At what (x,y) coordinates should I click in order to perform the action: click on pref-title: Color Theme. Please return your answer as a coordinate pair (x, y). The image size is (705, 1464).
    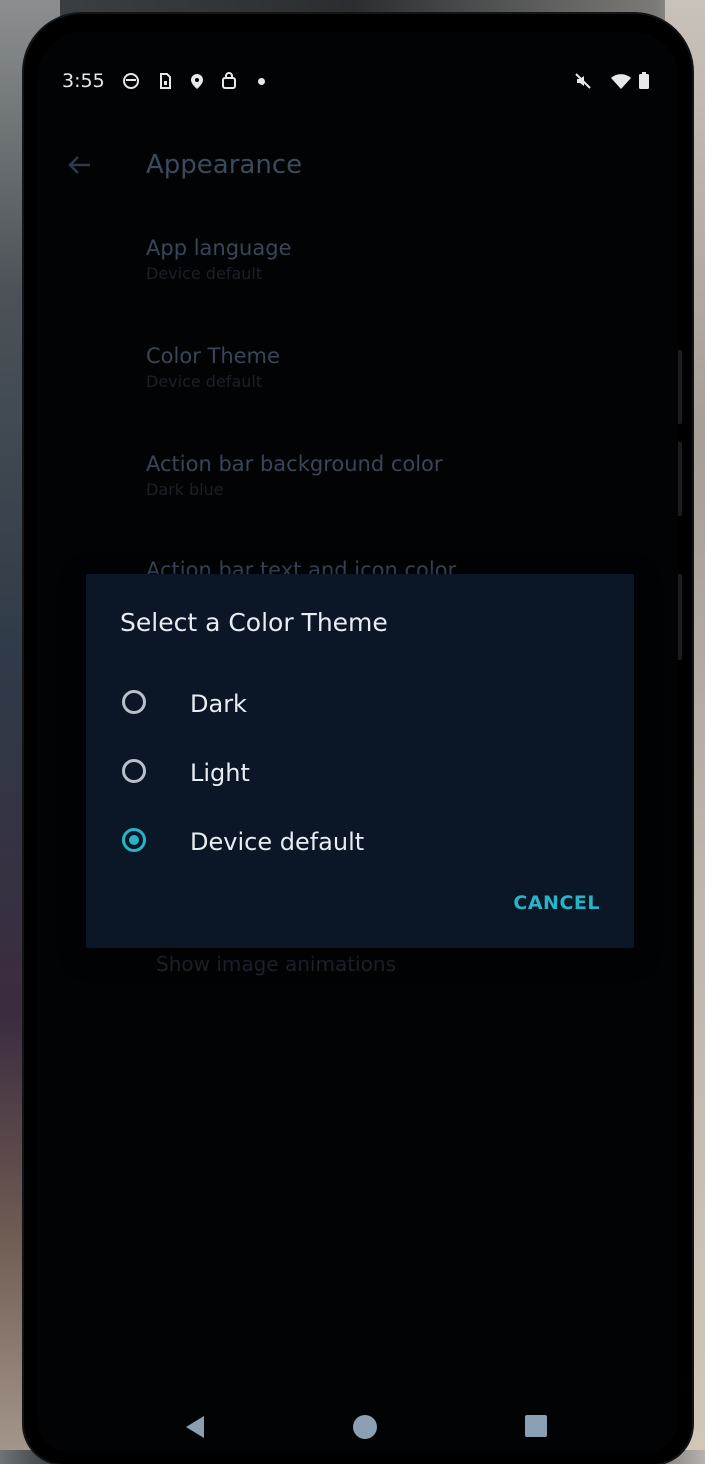
    Looking at the image, I should click on (213, 356).